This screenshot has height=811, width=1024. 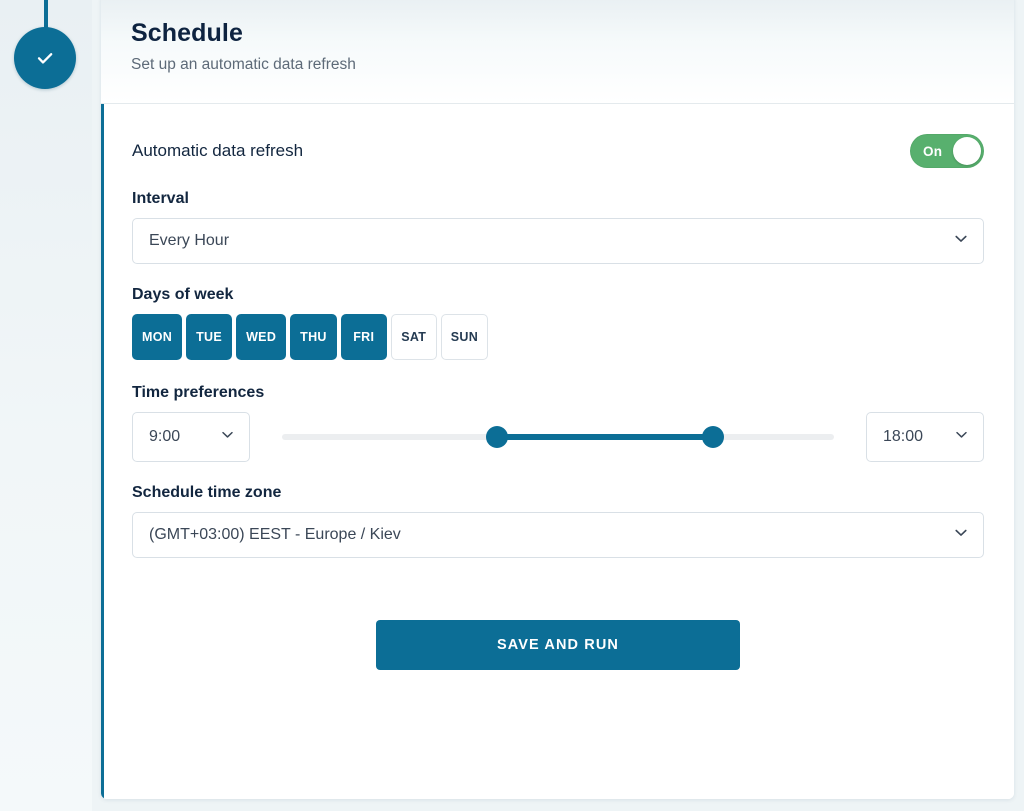 I want to click on day-chip-wed: WED, so click(x=261, y=337).